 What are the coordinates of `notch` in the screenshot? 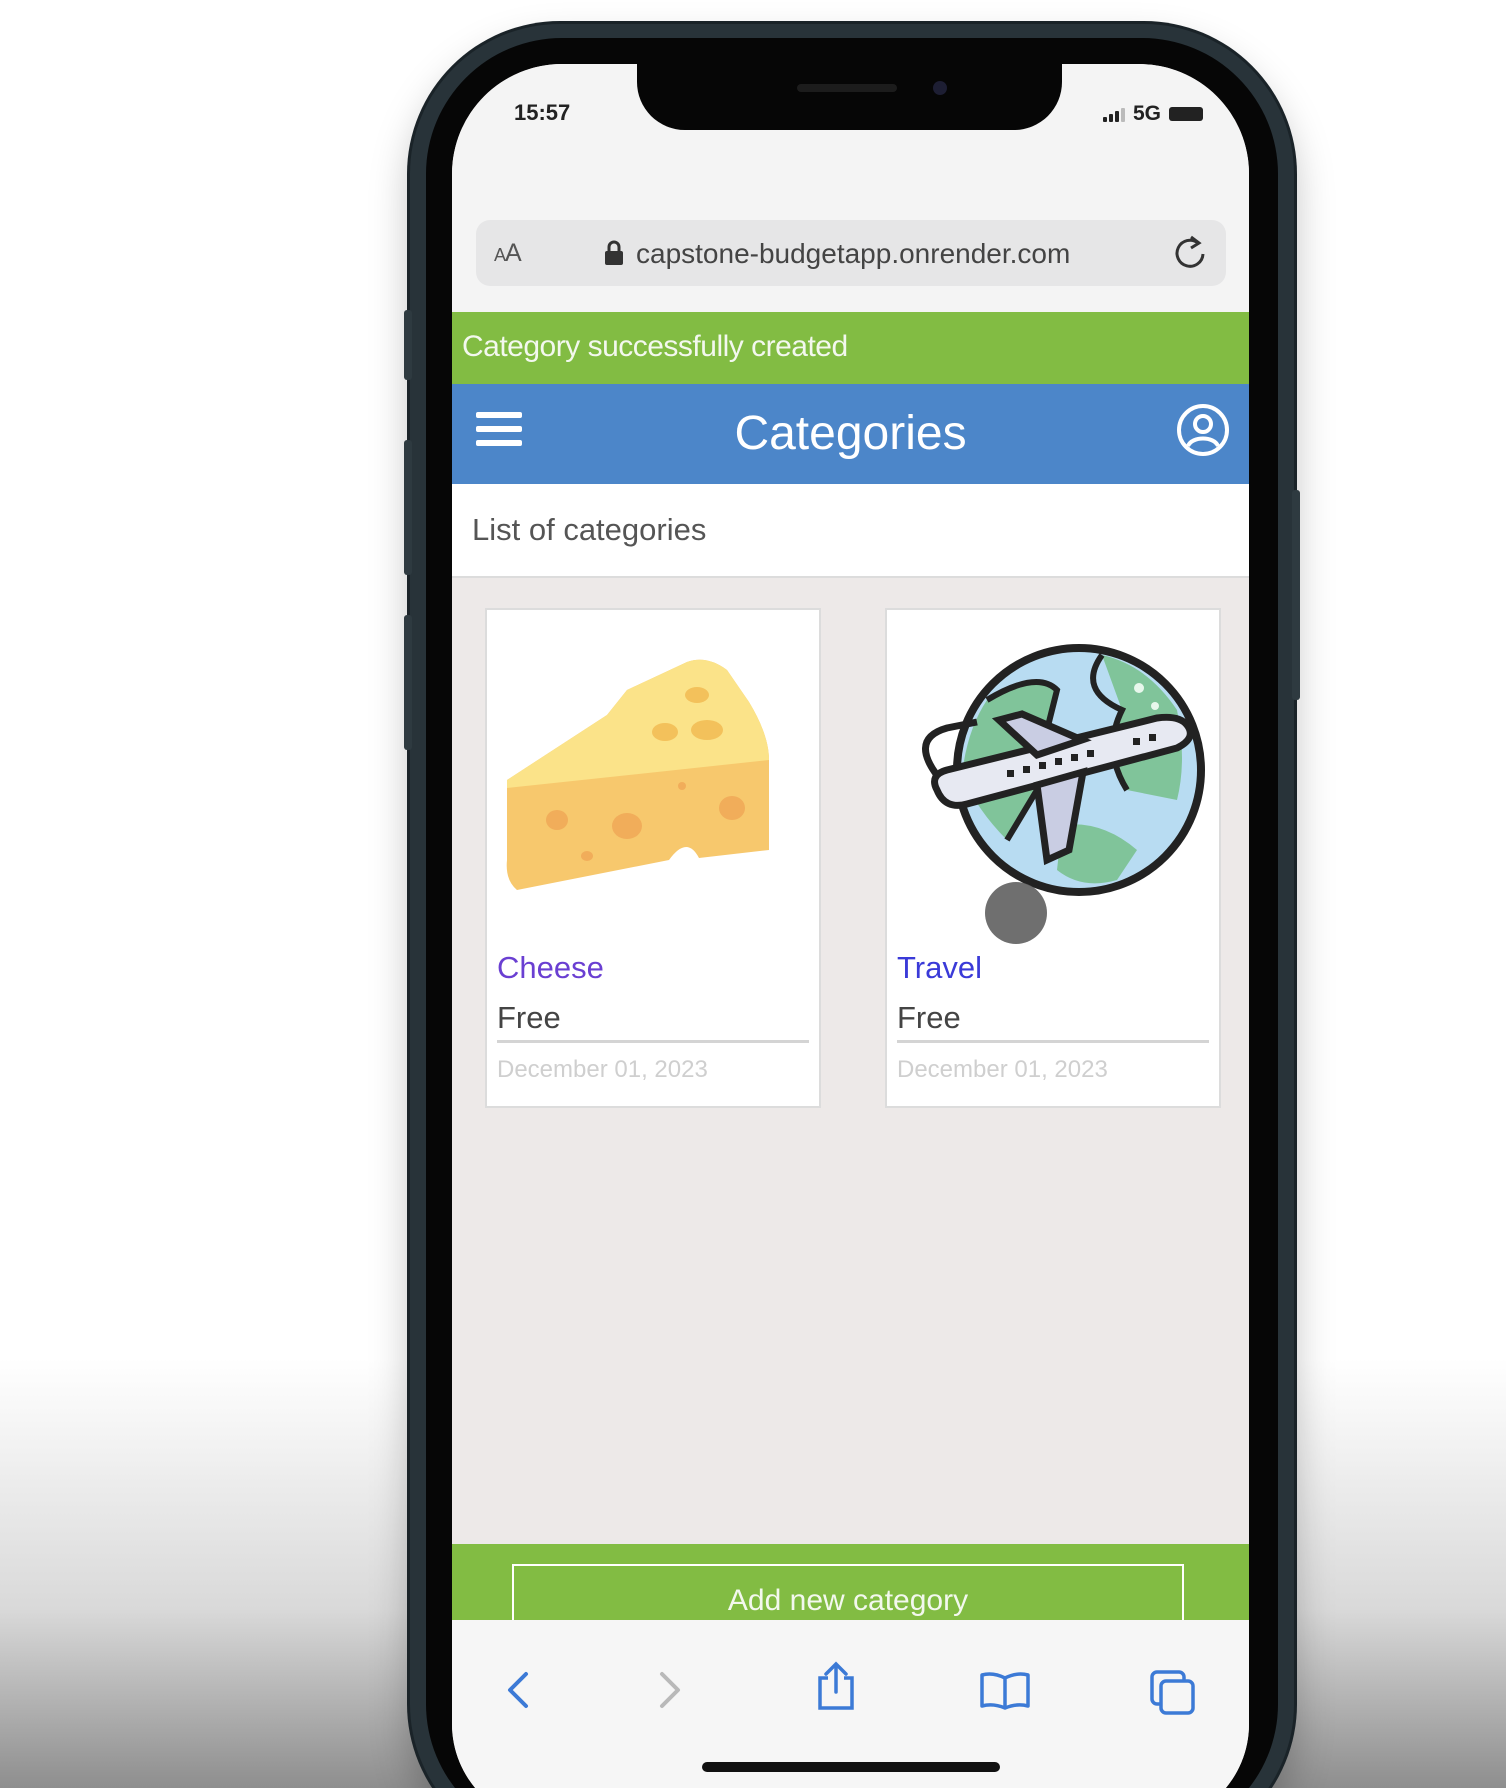 It's located at (849, 97).